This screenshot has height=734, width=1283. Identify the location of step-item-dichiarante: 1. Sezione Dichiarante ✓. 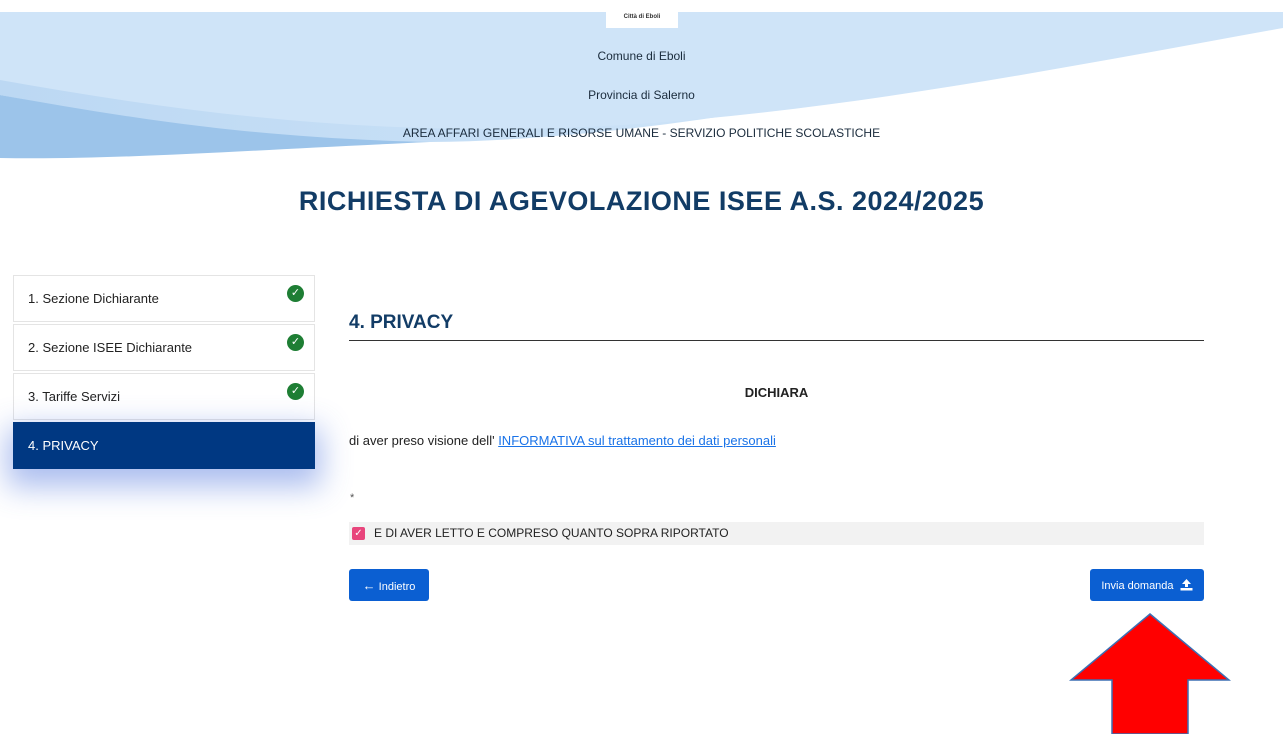
(164, 298).